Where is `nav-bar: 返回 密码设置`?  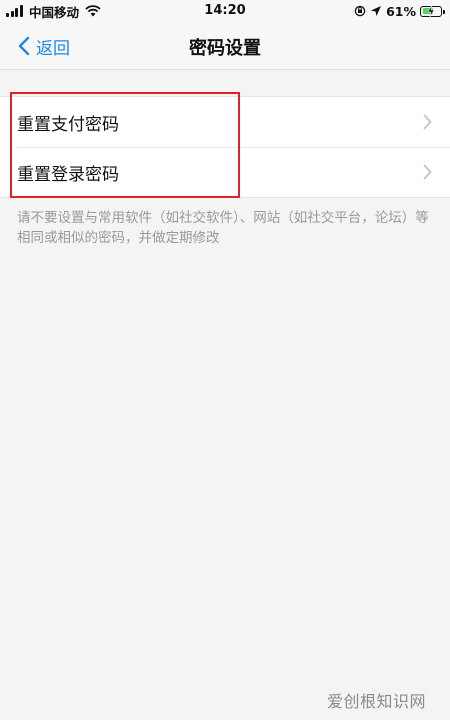
nav-bar: 返回 密码设置 is located at coordinates (225, 46).